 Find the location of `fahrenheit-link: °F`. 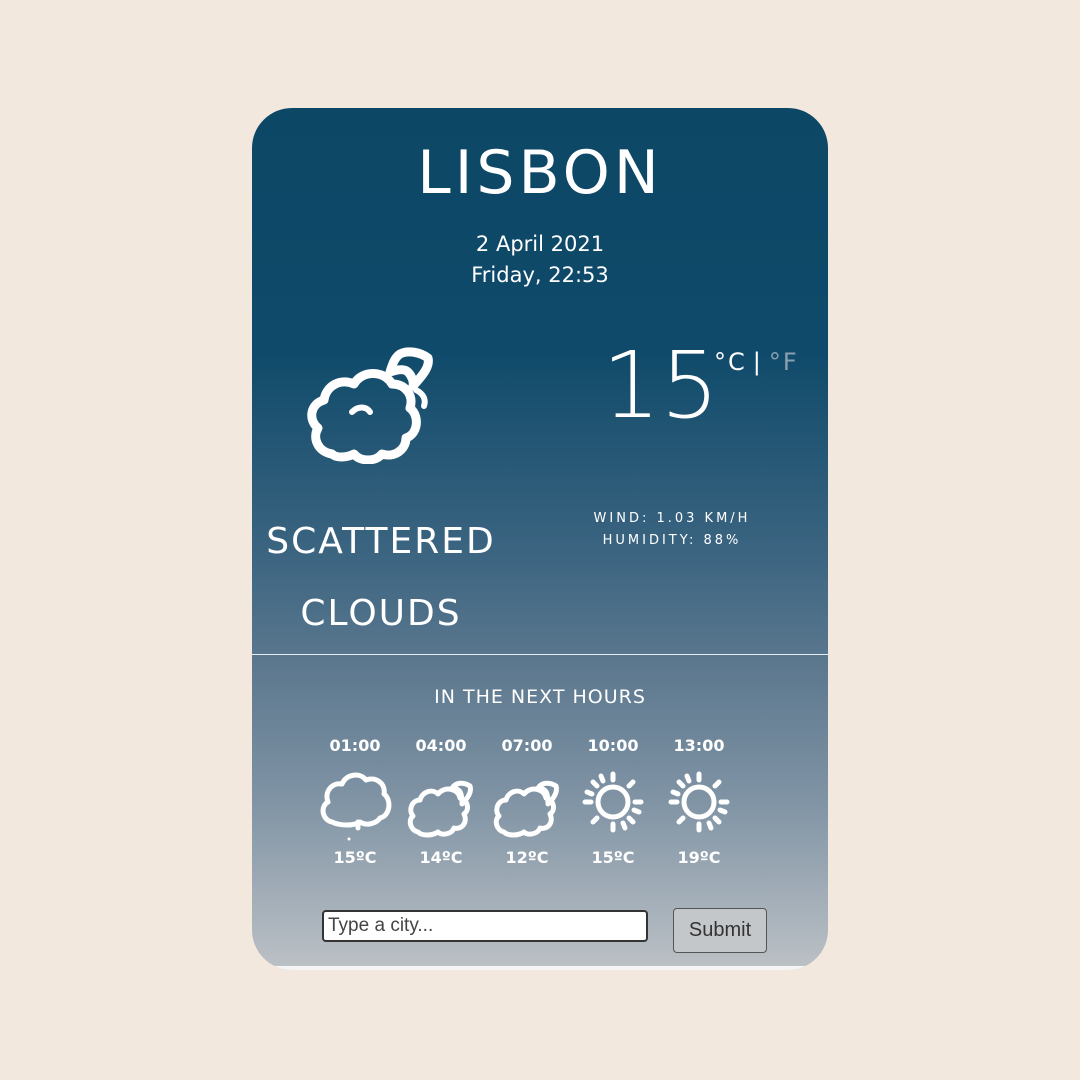

fahrenheit-link: °F is located at coordinates (784, 362).